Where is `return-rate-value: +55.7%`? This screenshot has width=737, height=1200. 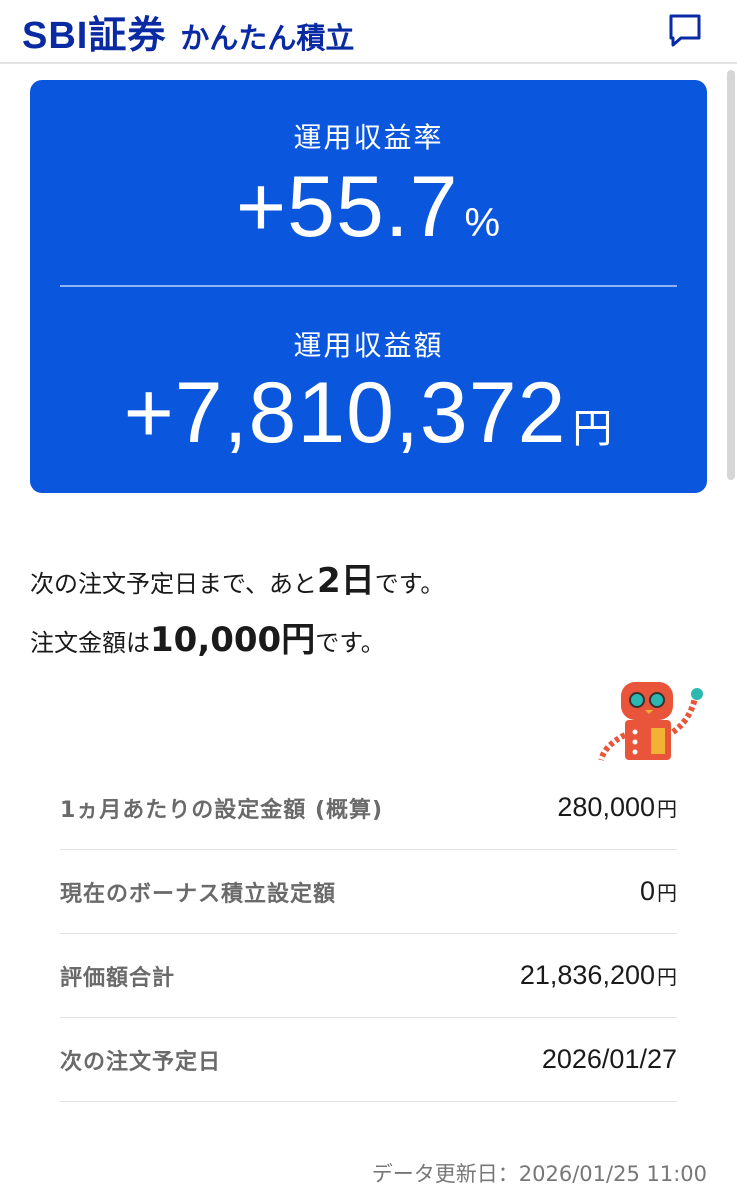
return-rate-value: +55.7% is located at coordinates (368, 207).